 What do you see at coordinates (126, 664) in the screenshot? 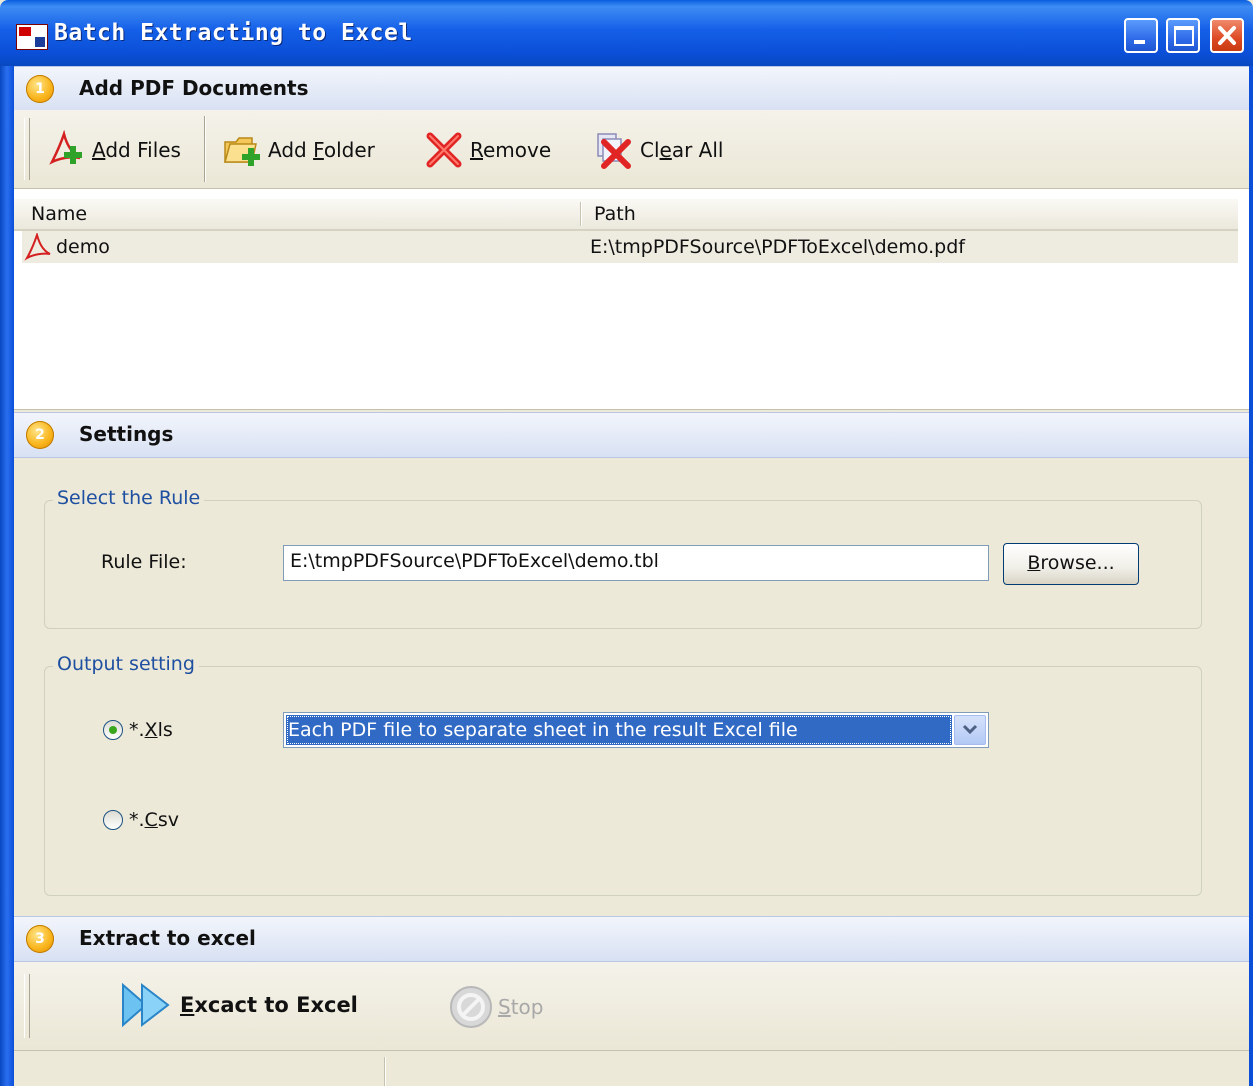
I see `output-group-legend: Output setting` at bounding box center [126, 664].